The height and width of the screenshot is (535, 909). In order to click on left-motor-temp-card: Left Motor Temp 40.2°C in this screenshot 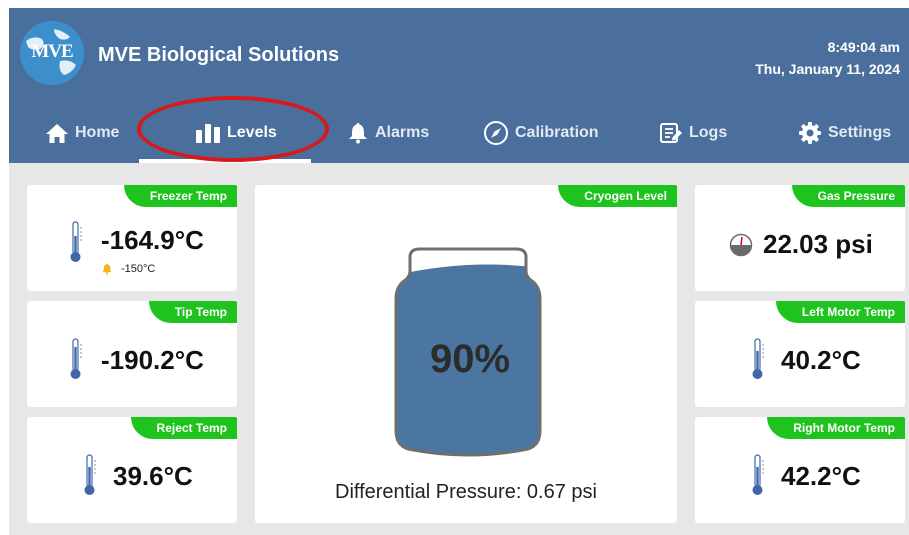, I will do `click(800, 354)`.